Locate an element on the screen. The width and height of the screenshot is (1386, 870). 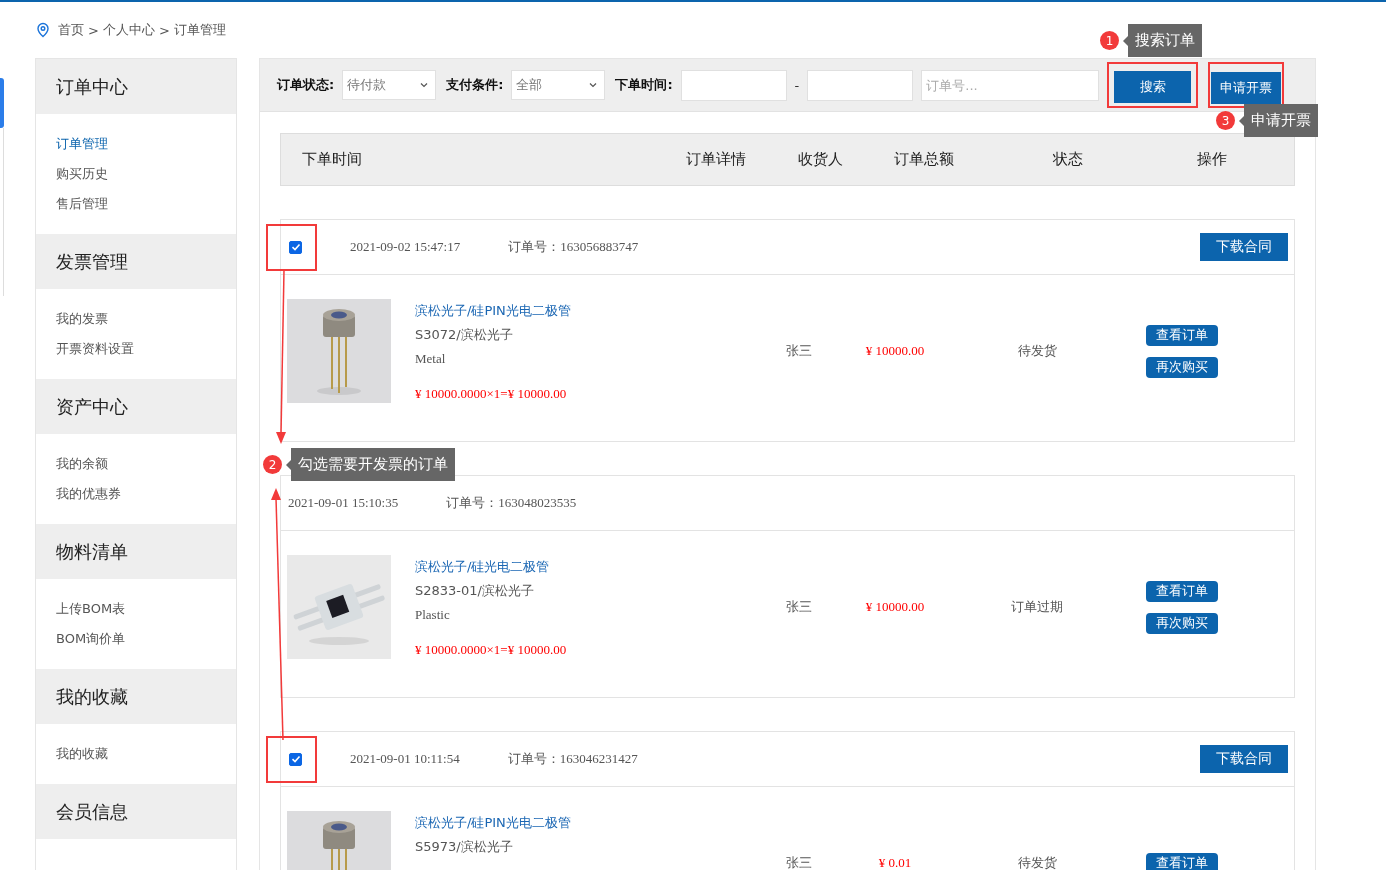
sidebar-section-title: 会员信息 is located at coordinates (136, 811).